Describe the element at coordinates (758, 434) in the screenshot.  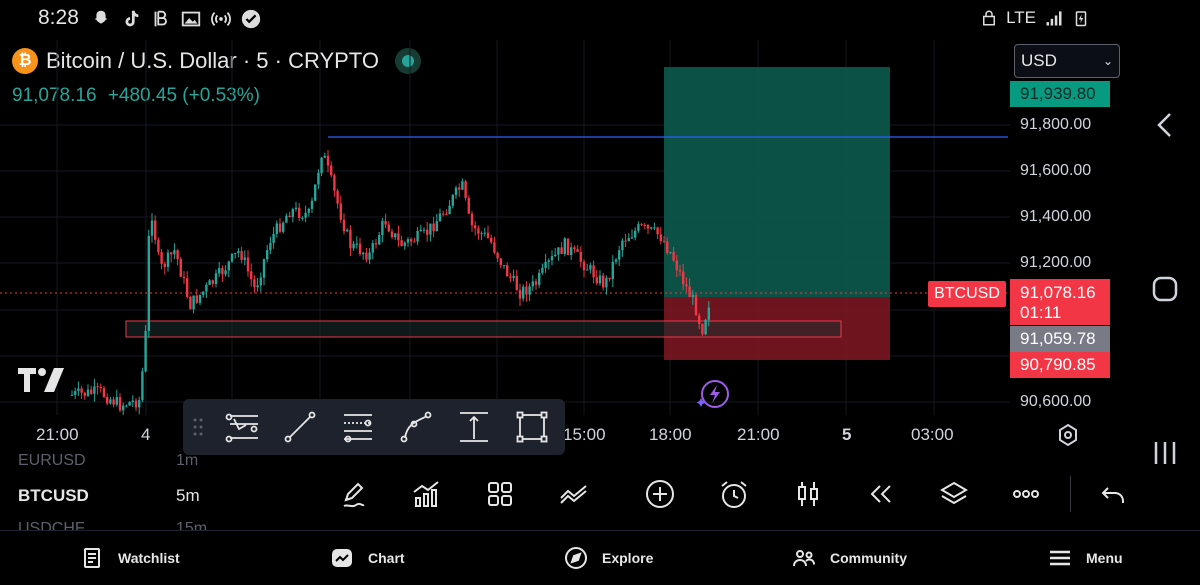
I see `time-label: 21:00` at that location.